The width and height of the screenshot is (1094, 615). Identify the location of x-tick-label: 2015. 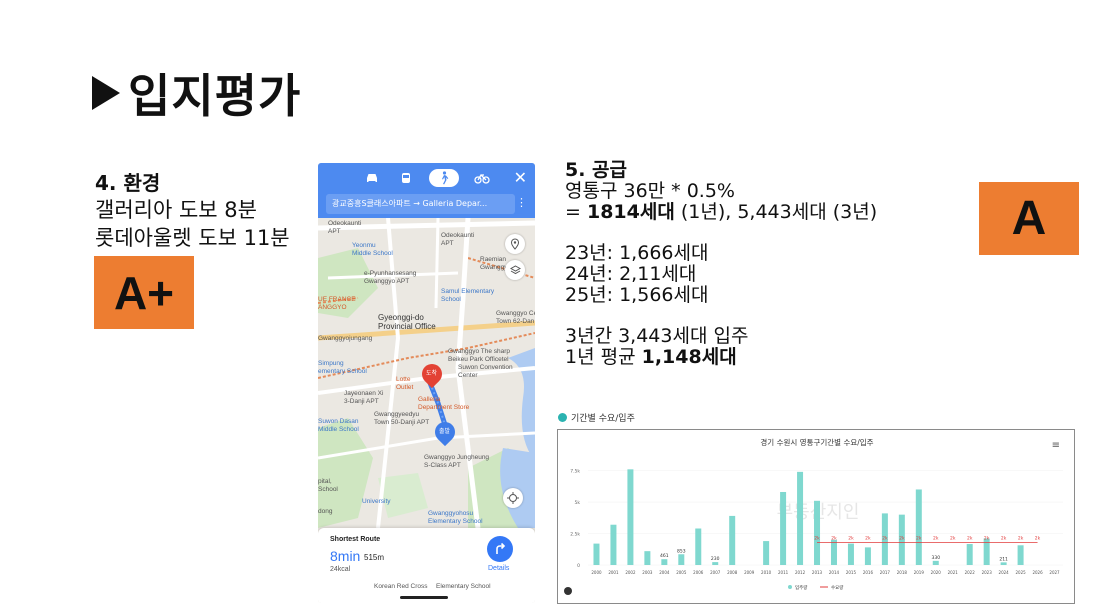
(851, 572).